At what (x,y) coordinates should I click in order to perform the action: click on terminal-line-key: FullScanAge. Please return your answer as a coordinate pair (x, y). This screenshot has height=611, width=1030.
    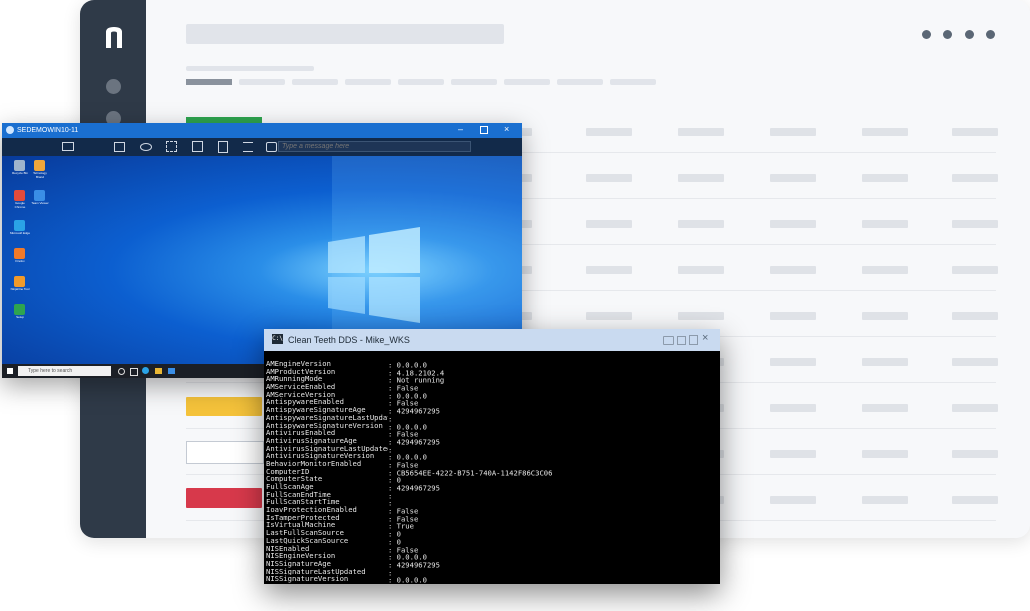
    Looking at the image, I should click on (290, 487).